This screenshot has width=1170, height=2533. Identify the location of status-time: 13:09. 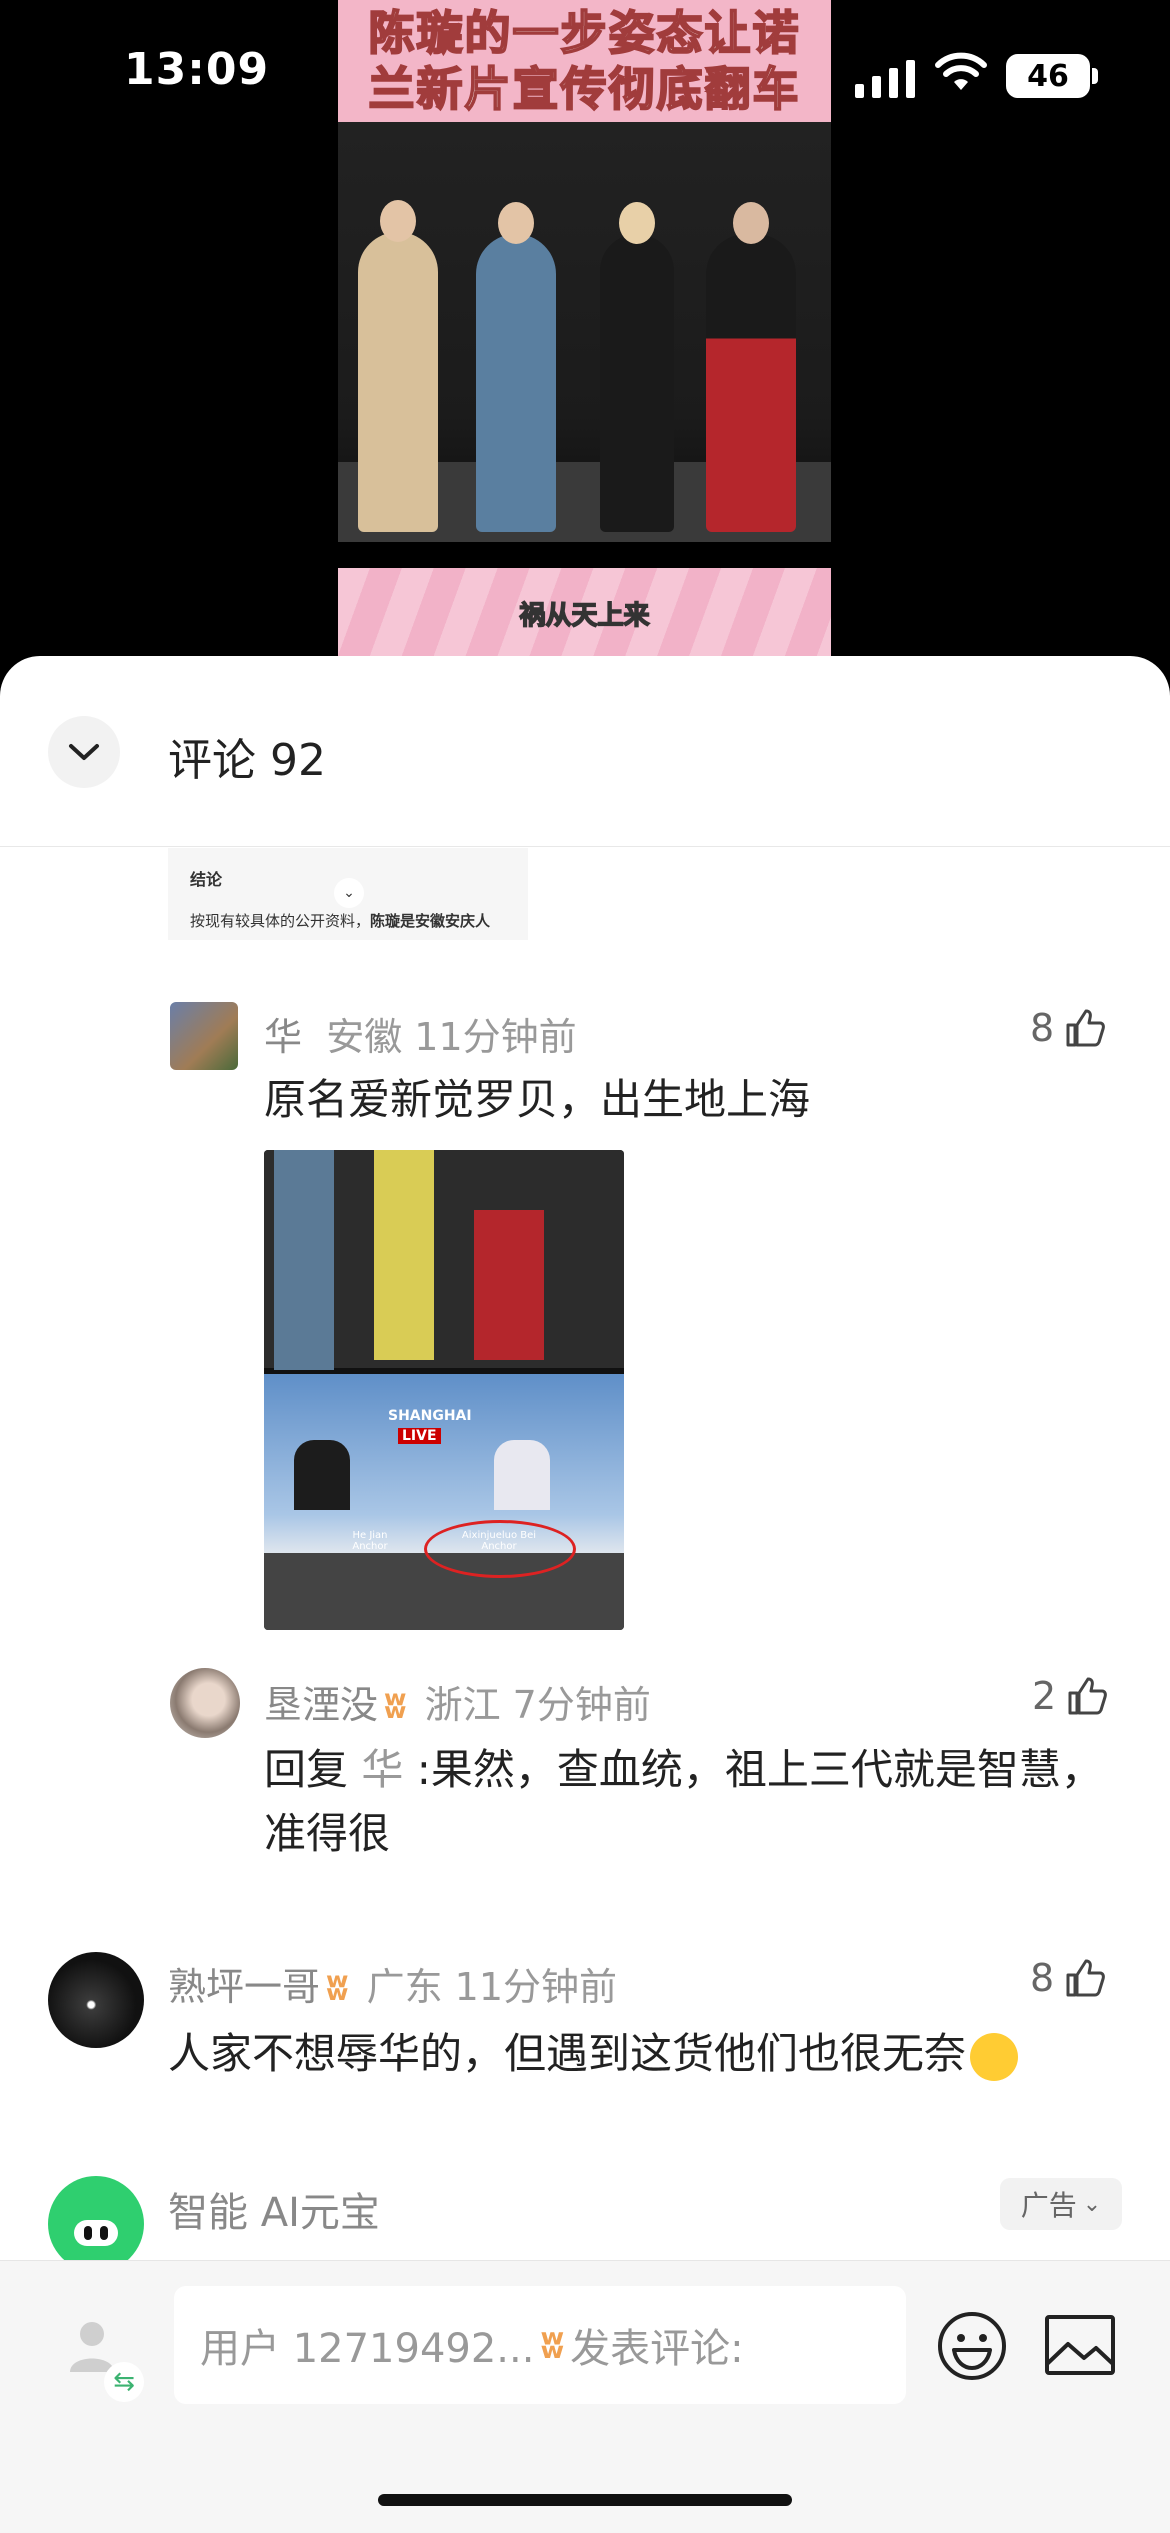
(197, 69).